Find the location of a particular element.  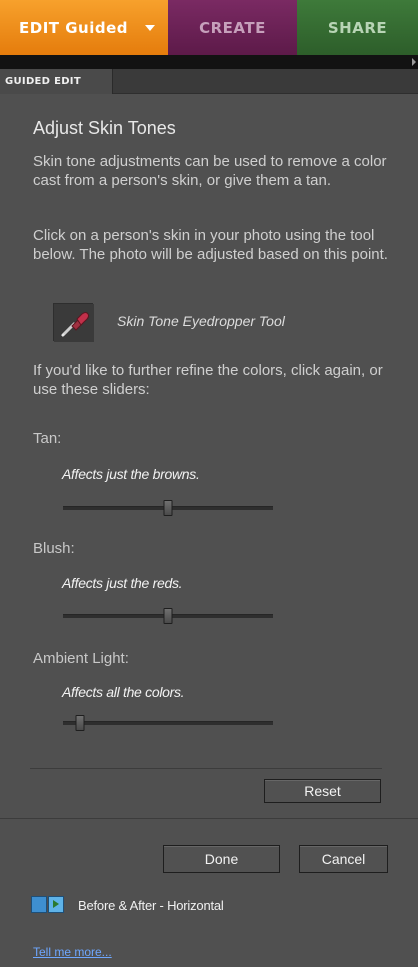

tab-create-label: CREATE is located at coordinates (232, 27).